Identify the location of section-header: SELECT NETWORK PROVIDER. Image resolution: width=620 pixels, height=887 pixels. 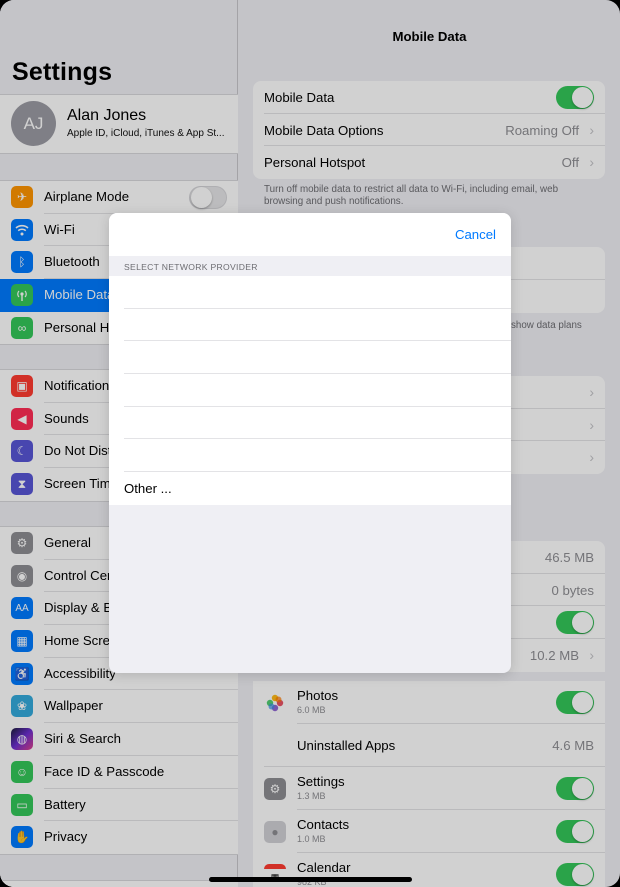
(191, 267).